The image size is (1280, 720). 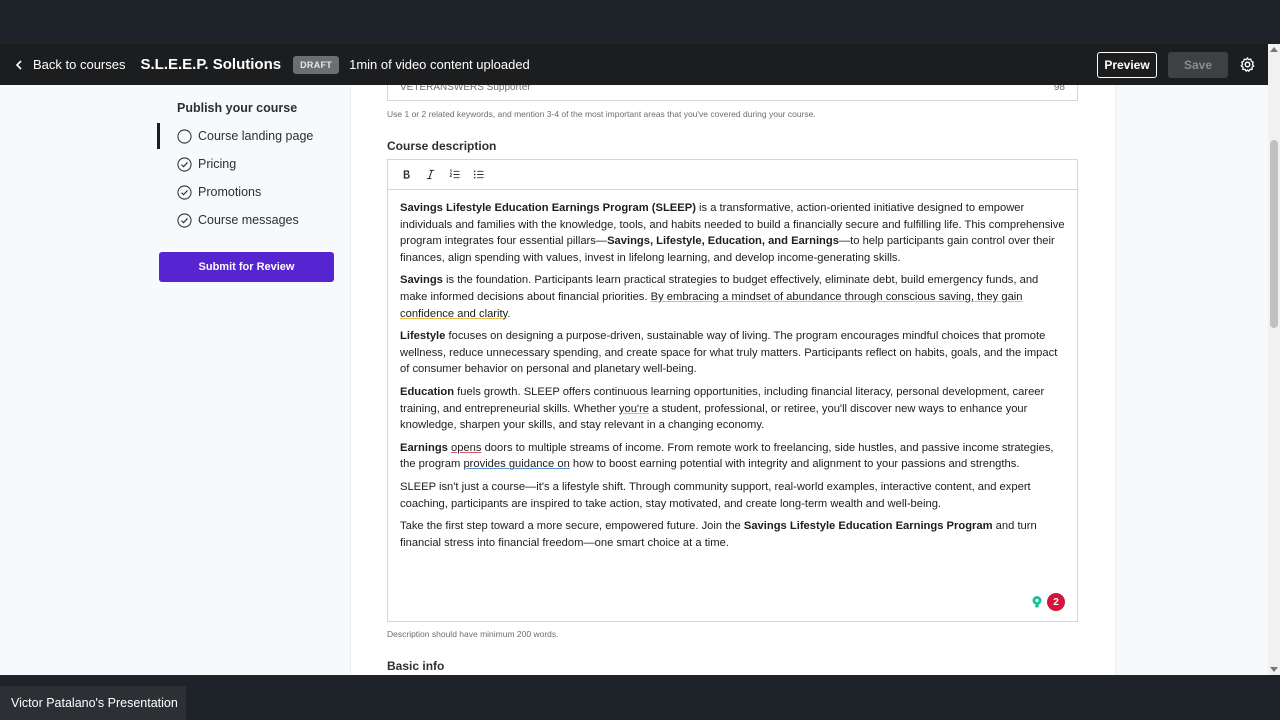 I want to click on presenter-label: Victor Patalano's Presentation, so click(x=93, y=703).